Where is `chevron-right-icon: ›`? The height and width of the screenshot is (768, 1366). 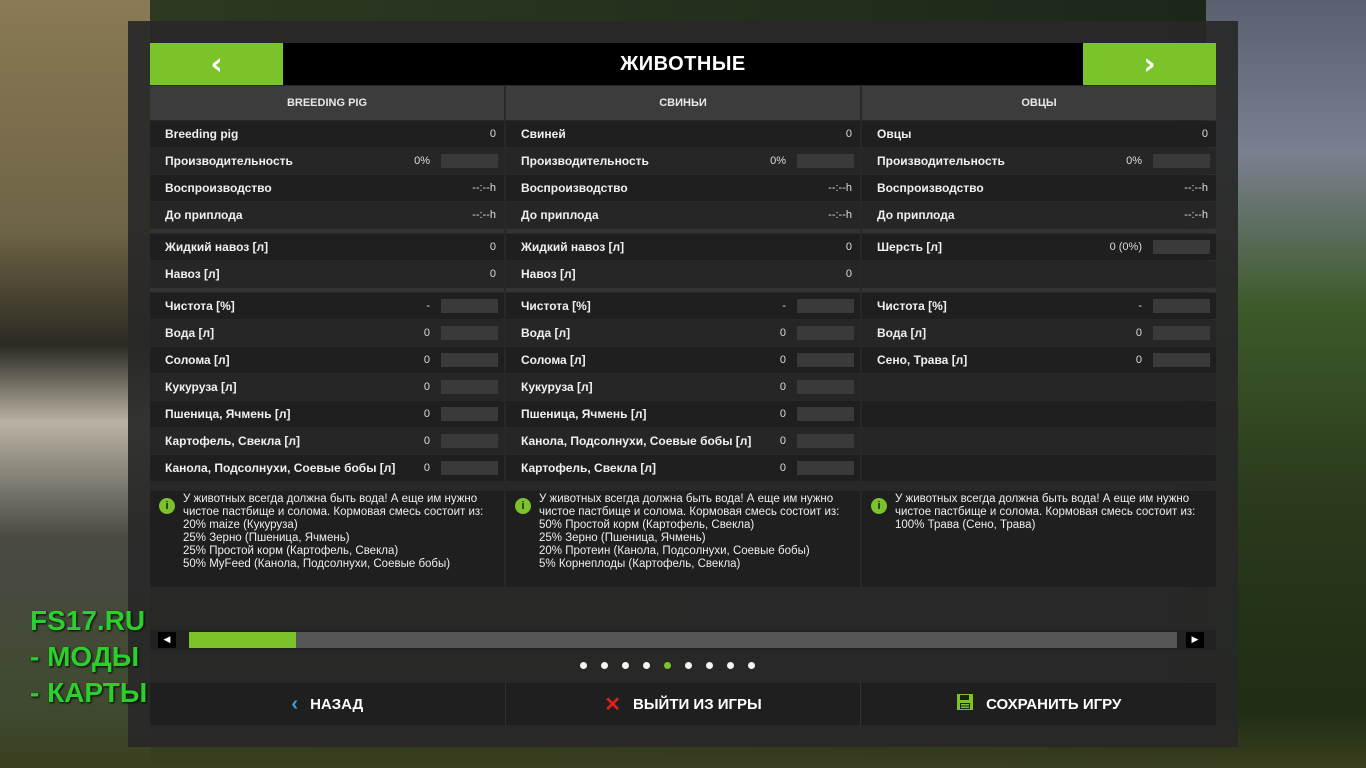 chevron-right-icon: › is located at coordinates (1149, 64).